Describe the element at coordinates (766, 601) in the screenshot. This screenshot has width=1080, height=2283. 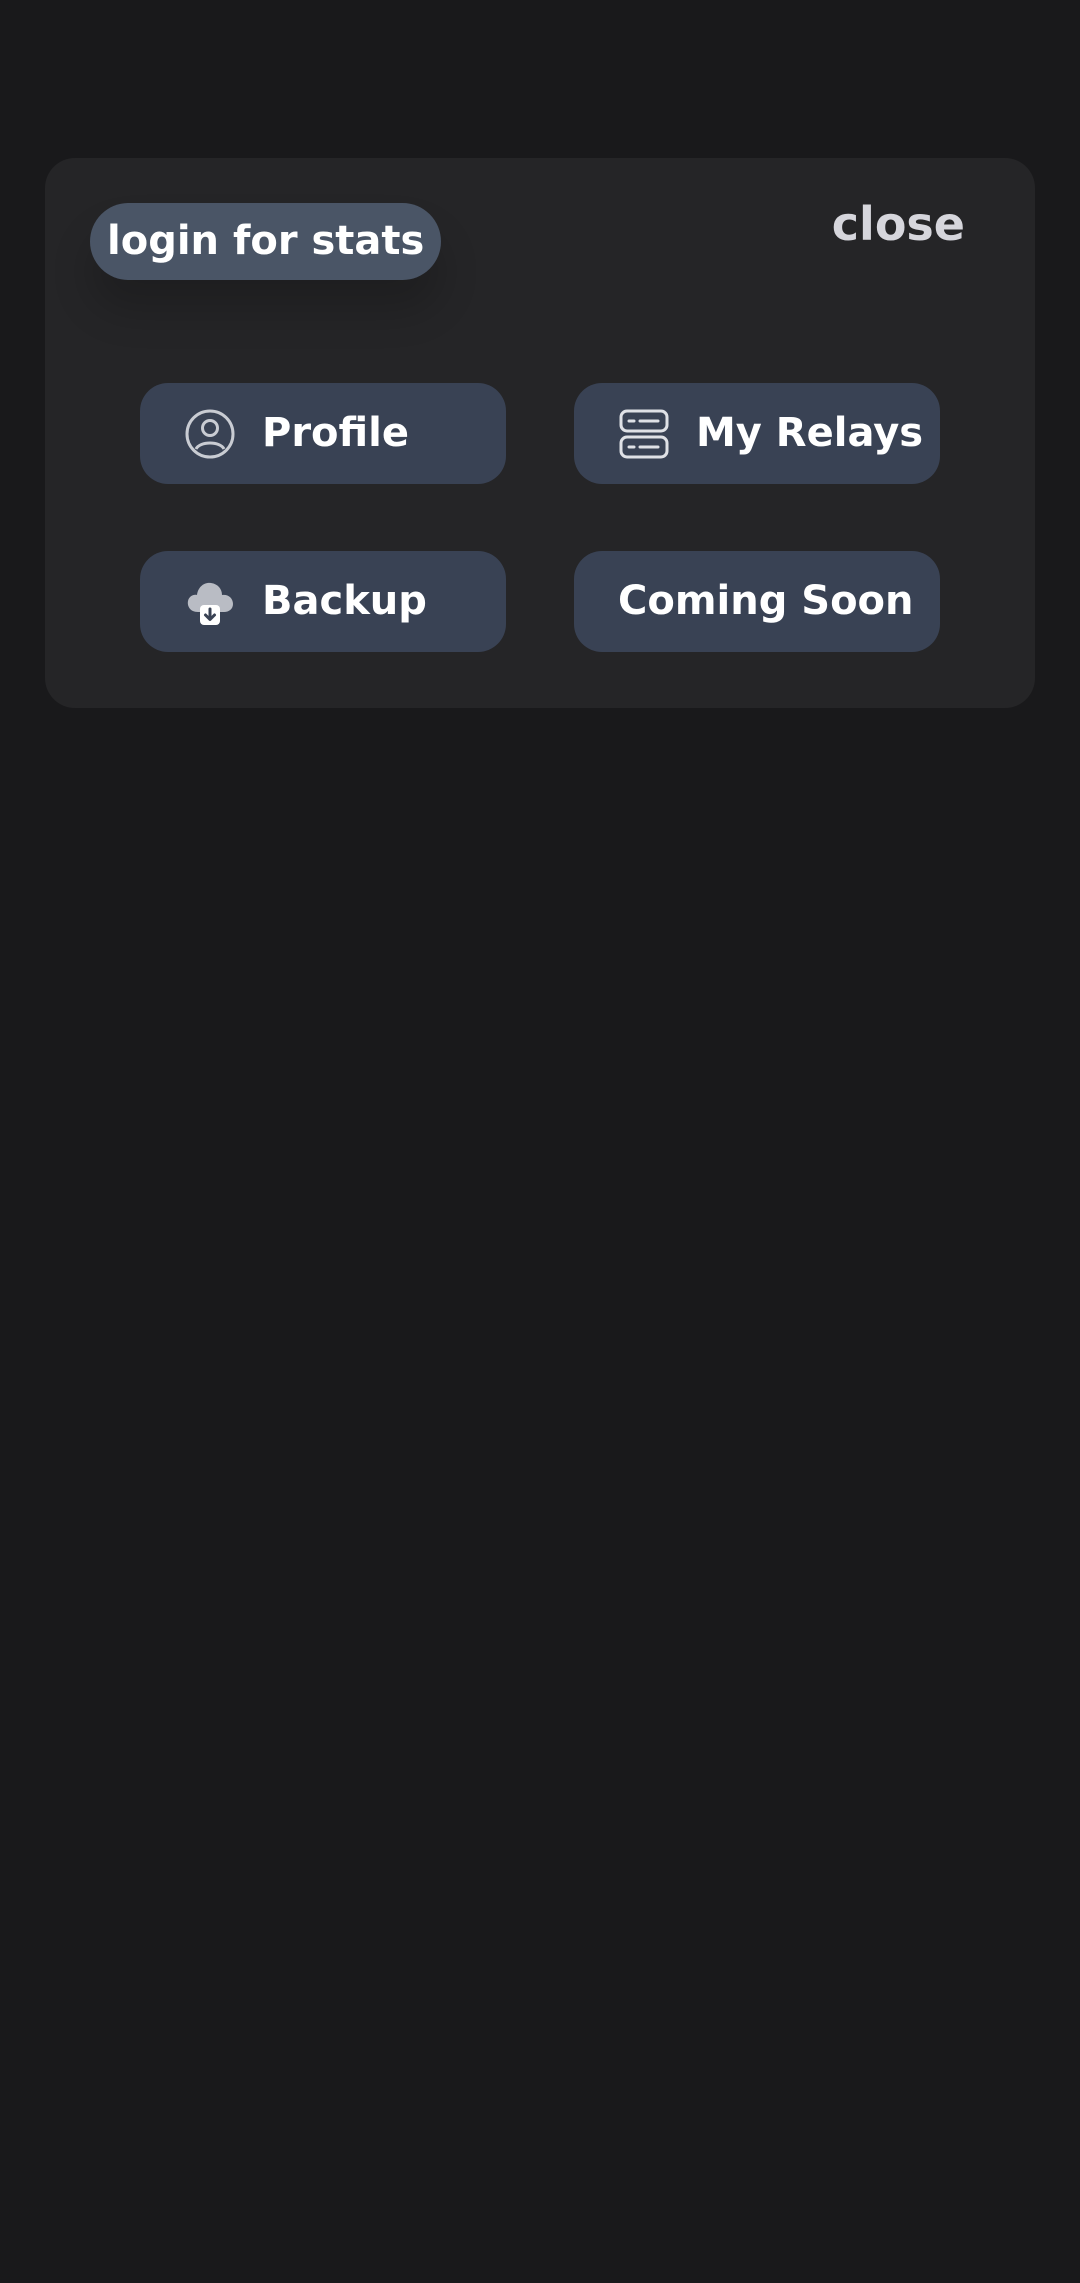
I see `coming-soon-label: Coming Soon` at that location.